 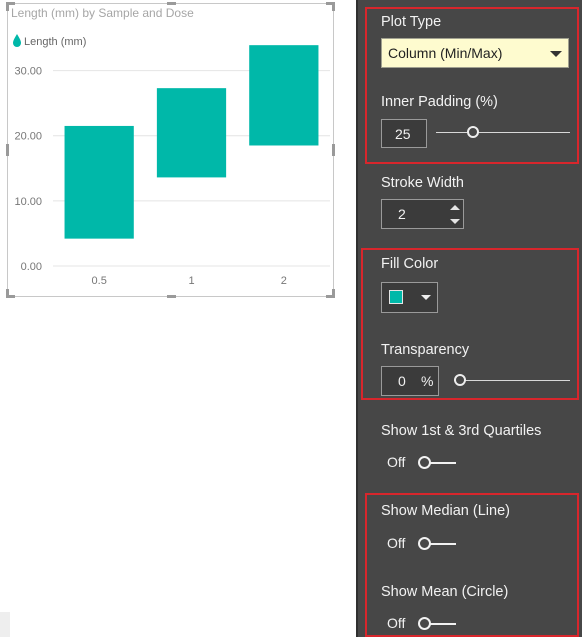 What do you see at coordinates (191, 281) in the screenshot?
I see `x-tick-label: 1` at bounding box center [191, 281].